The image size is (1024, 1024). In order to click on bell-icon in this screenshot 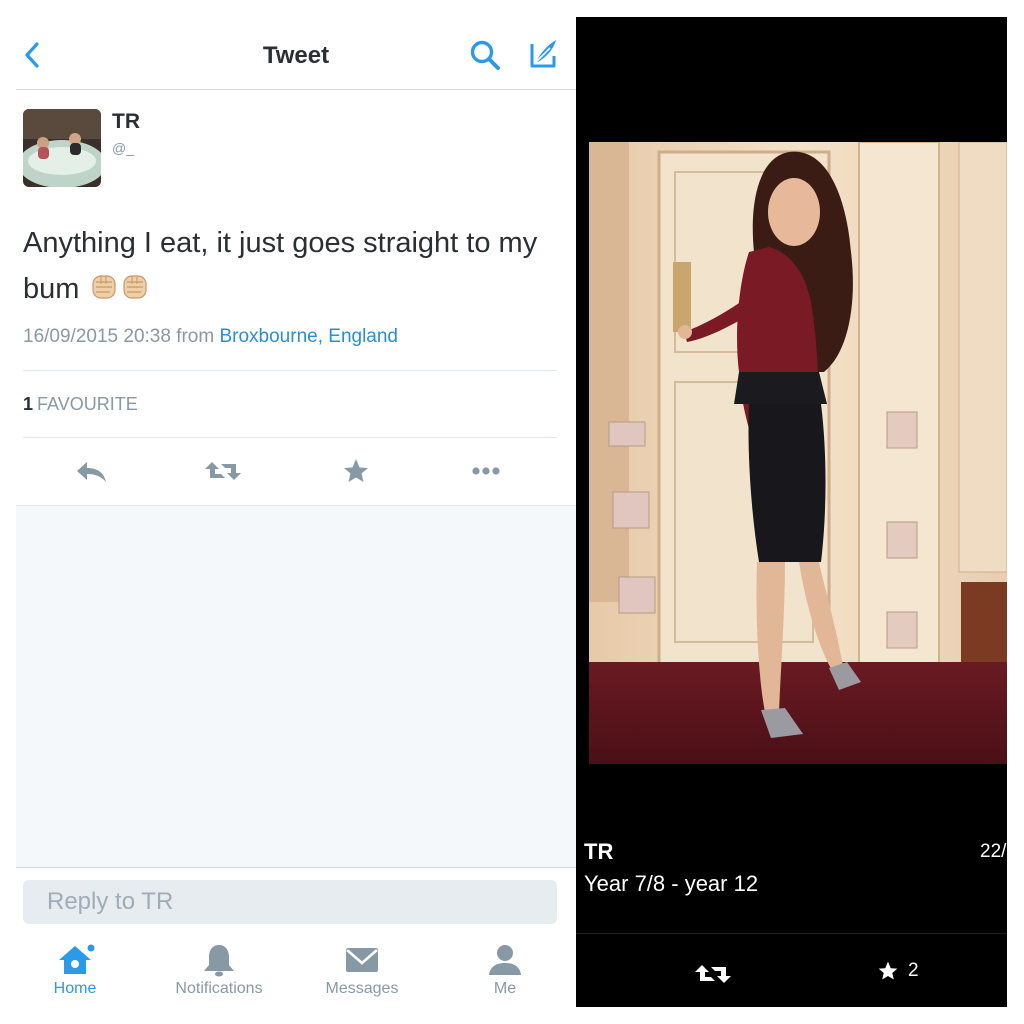, I will do `click(219, 961)`.